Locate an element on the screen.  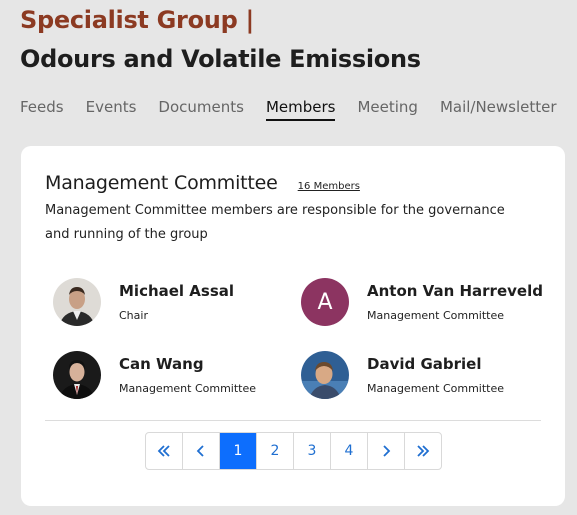
tab-feeds: Feeds is located at coordinates (42, 109).